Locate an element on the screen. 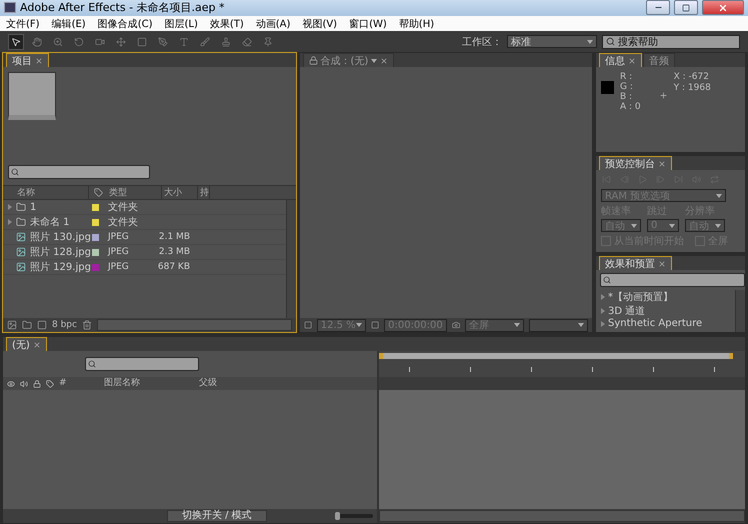  item-size: 2.3 MB is located at coordinates (174, 252).